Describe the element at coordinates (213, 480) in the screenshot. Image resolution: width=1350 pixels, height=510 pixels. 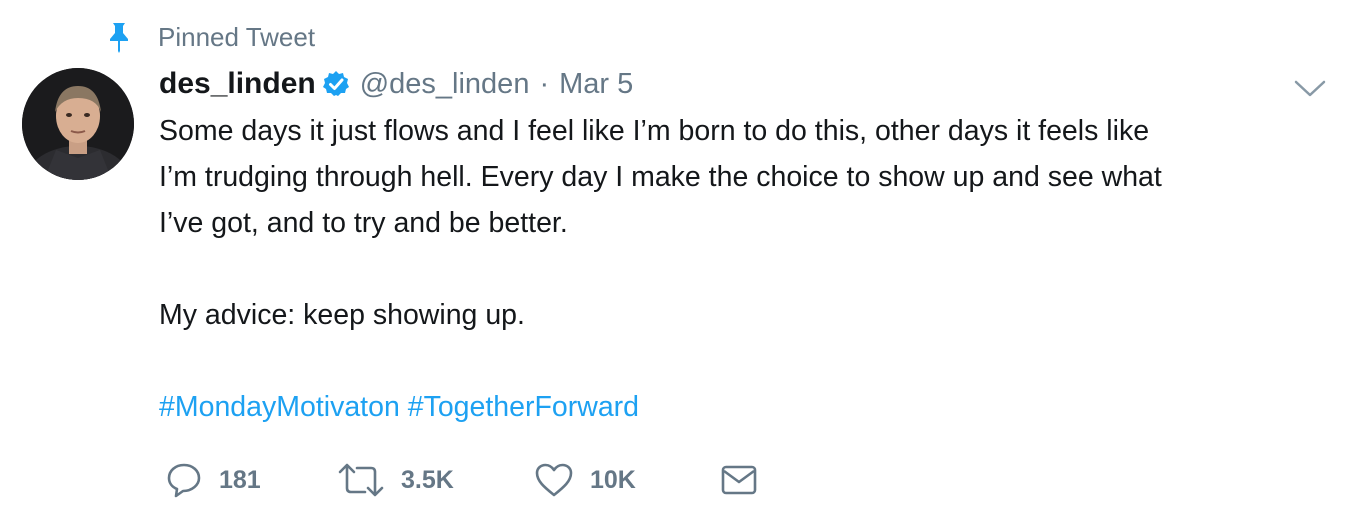
I see `reply-button: 181` at that location.